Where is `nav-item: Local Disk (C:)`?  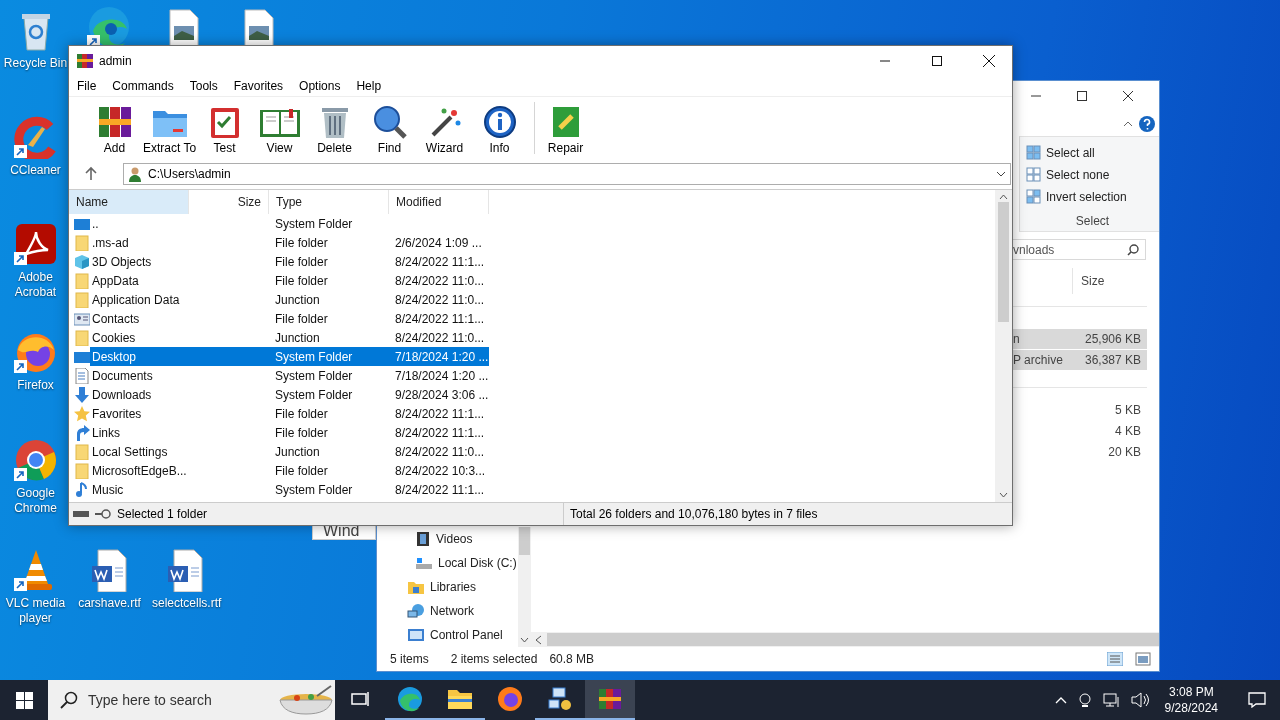 nav-item: Local Disk (C:) is located at coordinates (447, 563).